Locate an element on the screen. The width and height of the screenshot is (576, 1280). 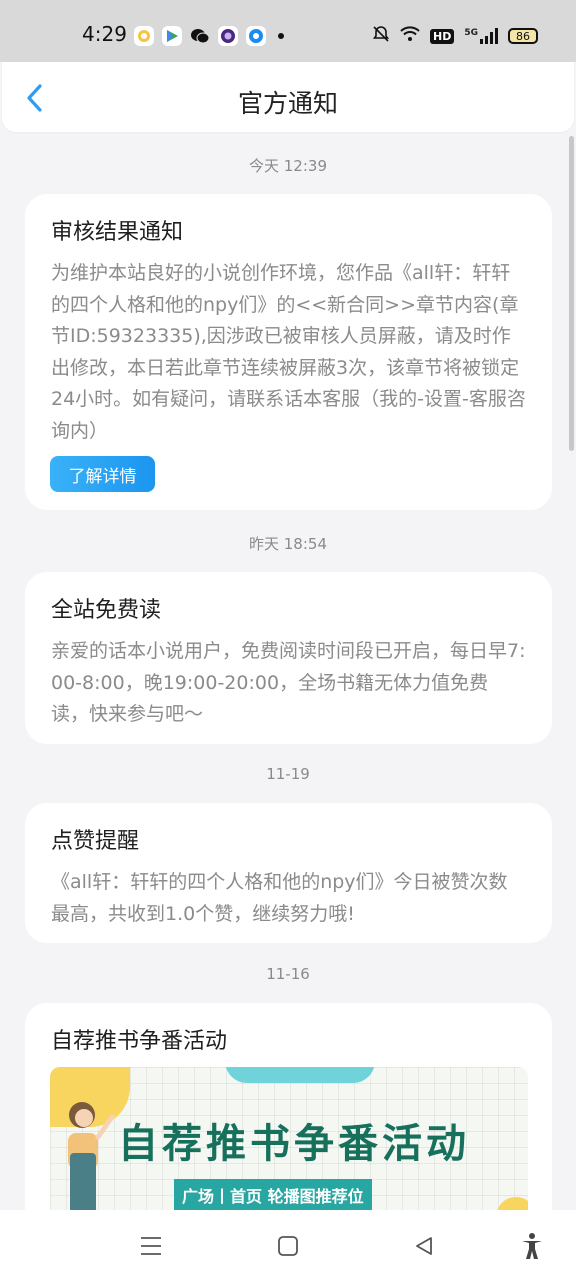
timestamp: 今天 12:39 is located at coordinates (288, 166).